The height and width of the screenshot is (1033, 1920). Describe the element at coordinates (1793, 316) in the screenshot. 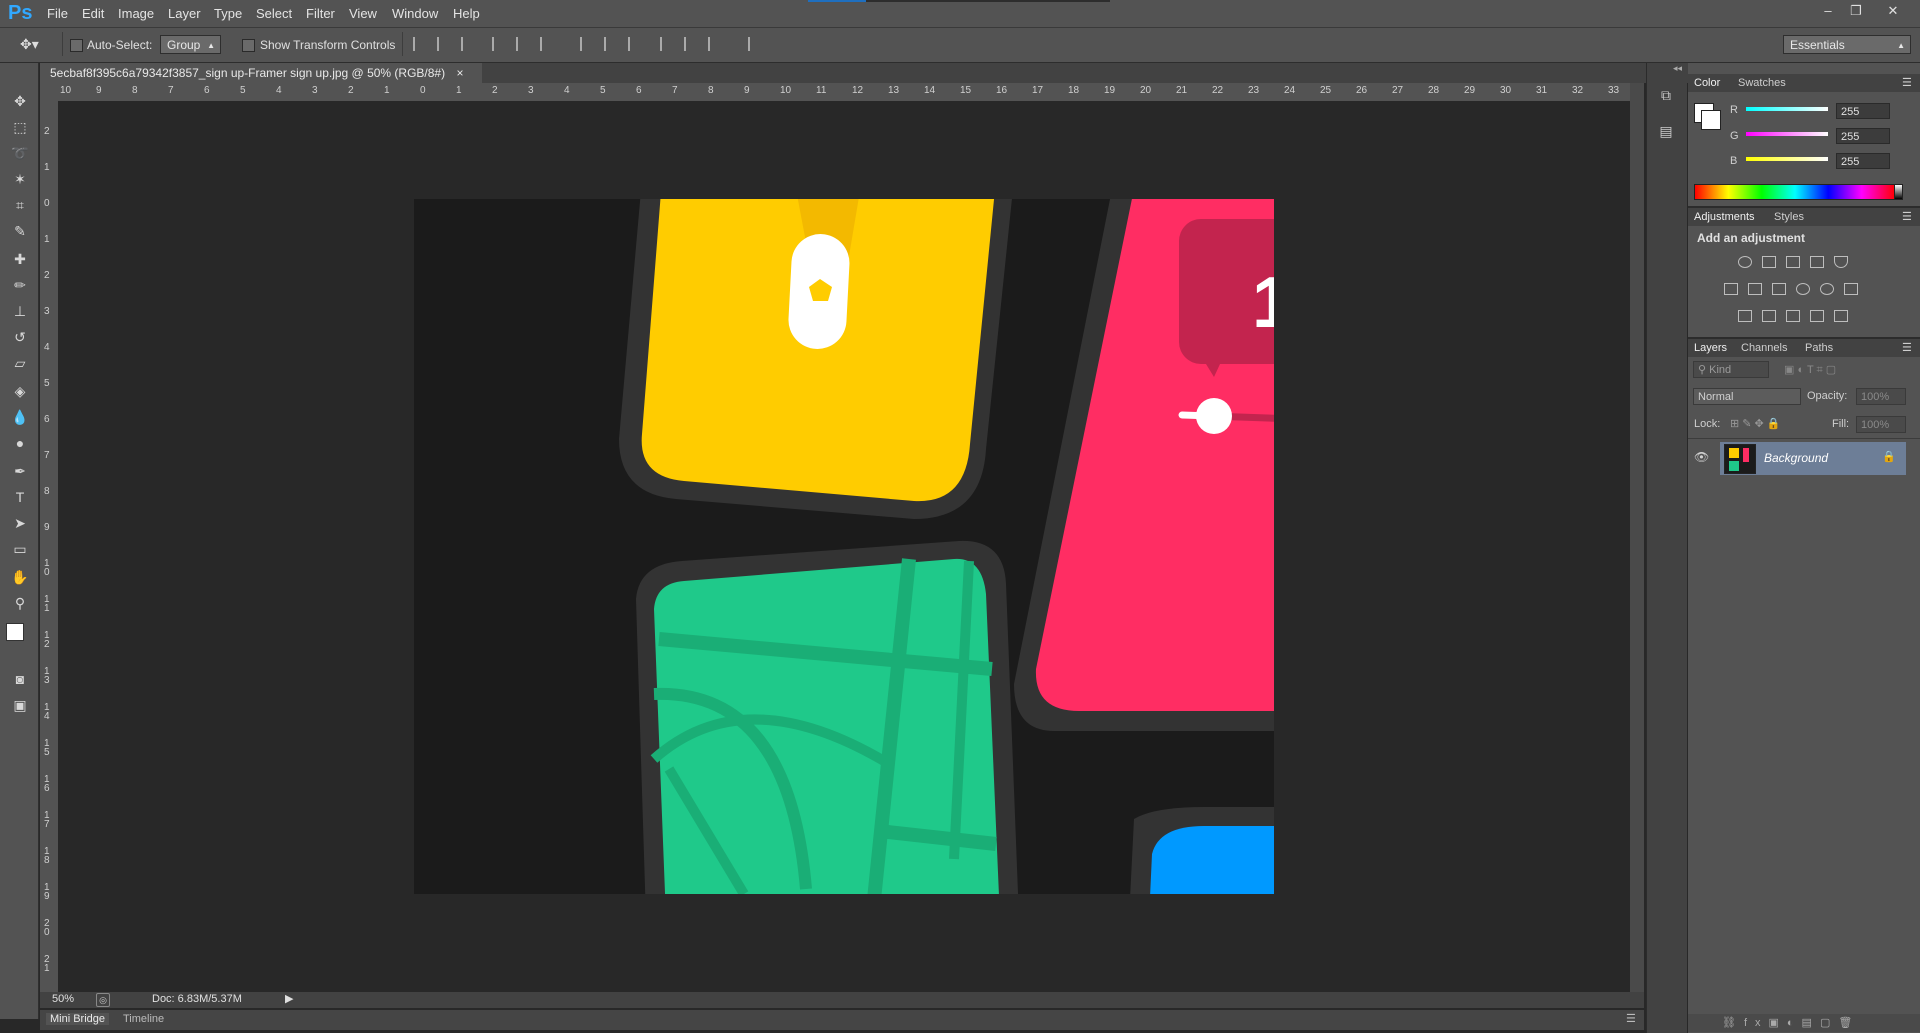

I see `threshold-icon` at that location.